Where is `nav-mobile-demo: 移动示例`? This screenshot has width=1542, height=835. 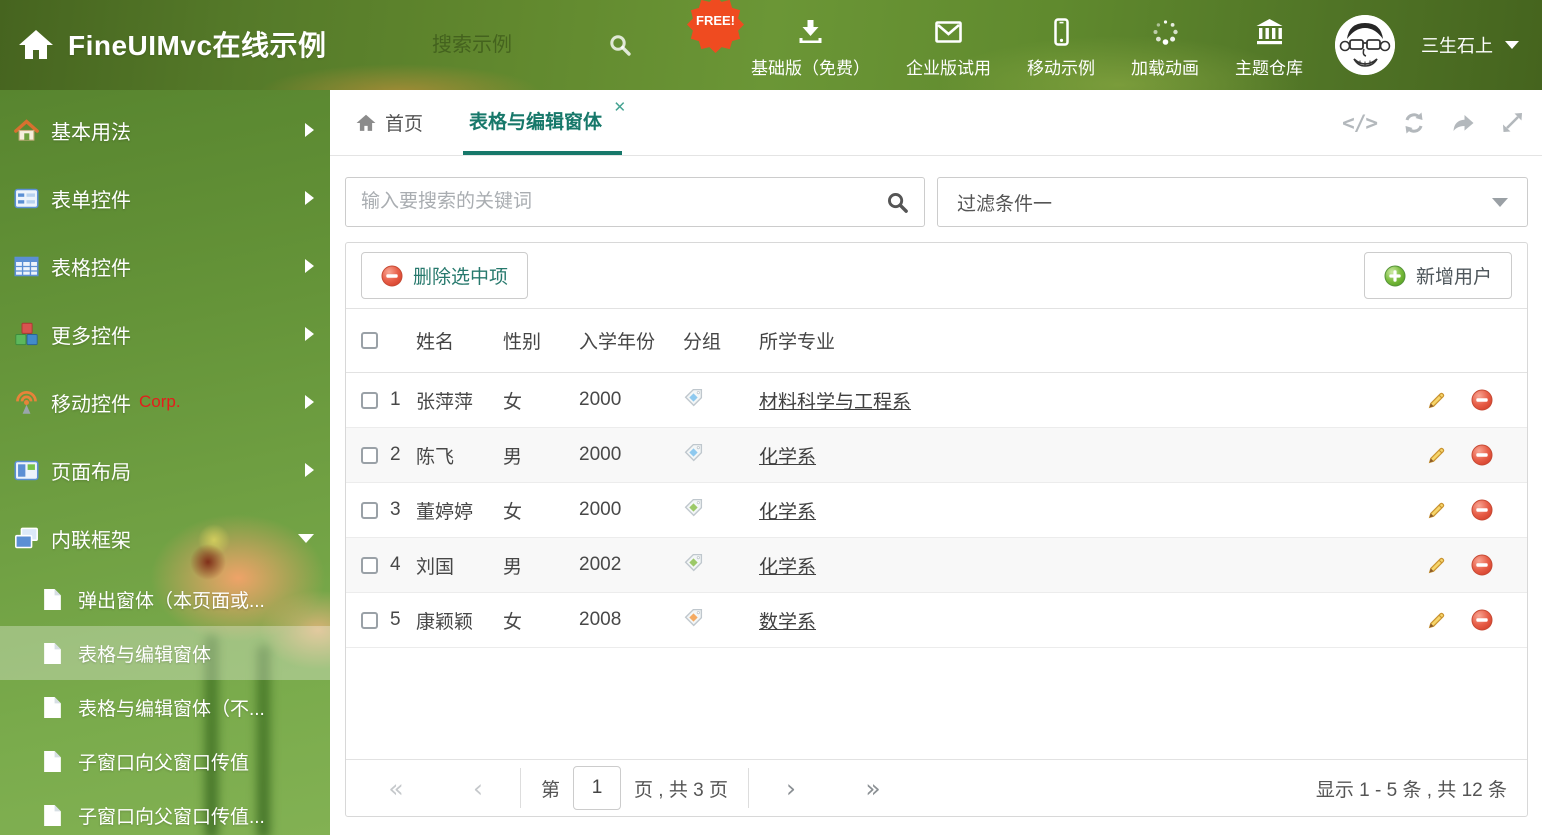
nav-mobile-demo: 移动示例 is located at coordinates (1061, 53).